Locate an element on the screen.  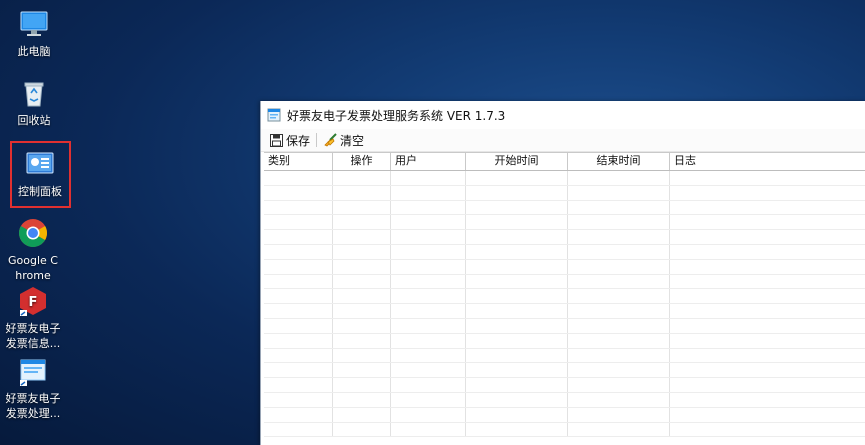
clear-button: 清空 is located at coordinates (343, 140).